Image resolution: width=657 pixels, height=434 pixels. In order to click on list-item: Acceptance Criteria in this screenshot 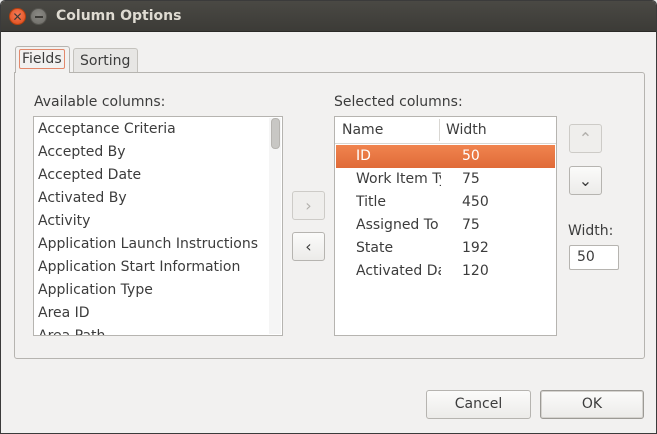, I will do `click(158, 129)`.